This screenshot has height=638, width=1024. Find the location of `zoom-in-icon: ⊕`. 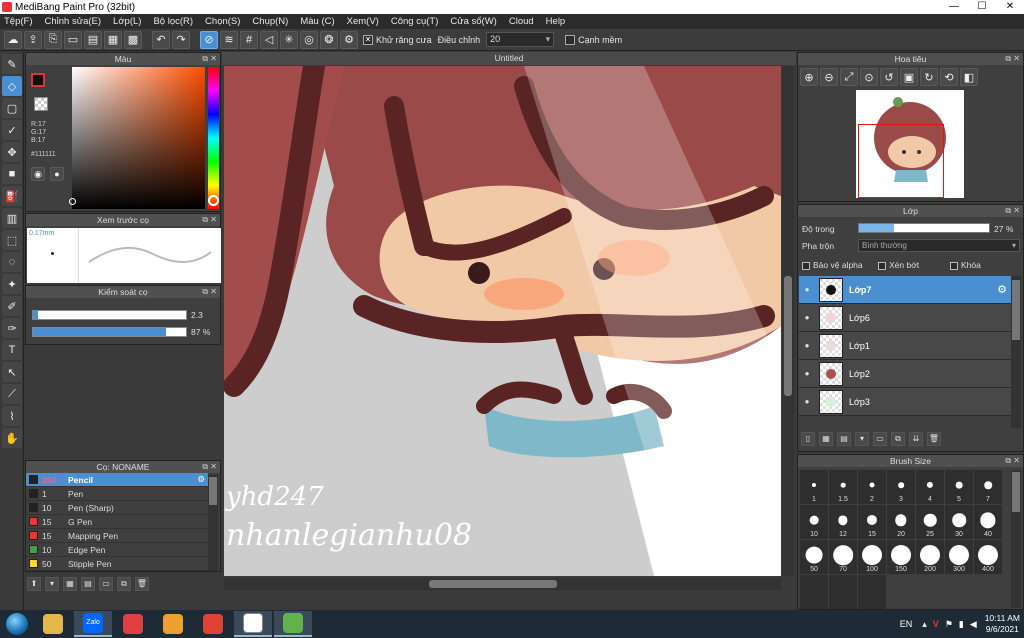

zoom-in-icon: ⊕ is located at coordinates (809, 77).